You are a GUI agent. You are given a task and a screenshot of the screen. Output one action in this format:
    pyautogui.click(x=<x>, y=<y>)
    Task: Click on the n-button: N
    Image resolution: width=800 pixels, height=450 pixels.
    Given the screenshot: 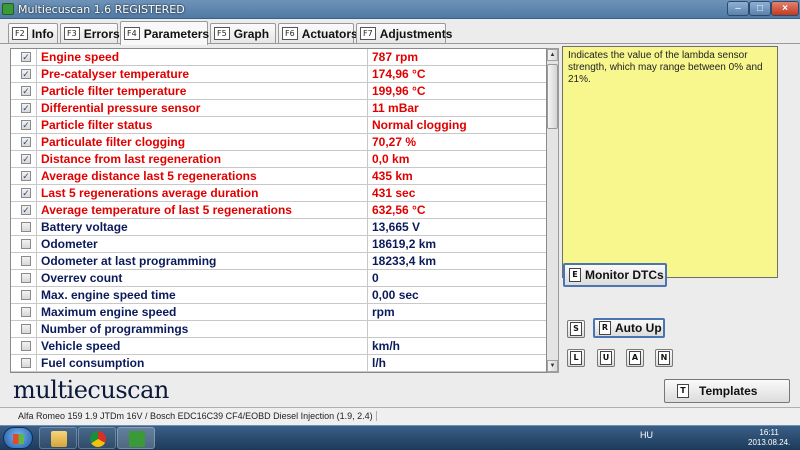 What is the action you would take?
    pyautogui.click(x=664, y=358)
    